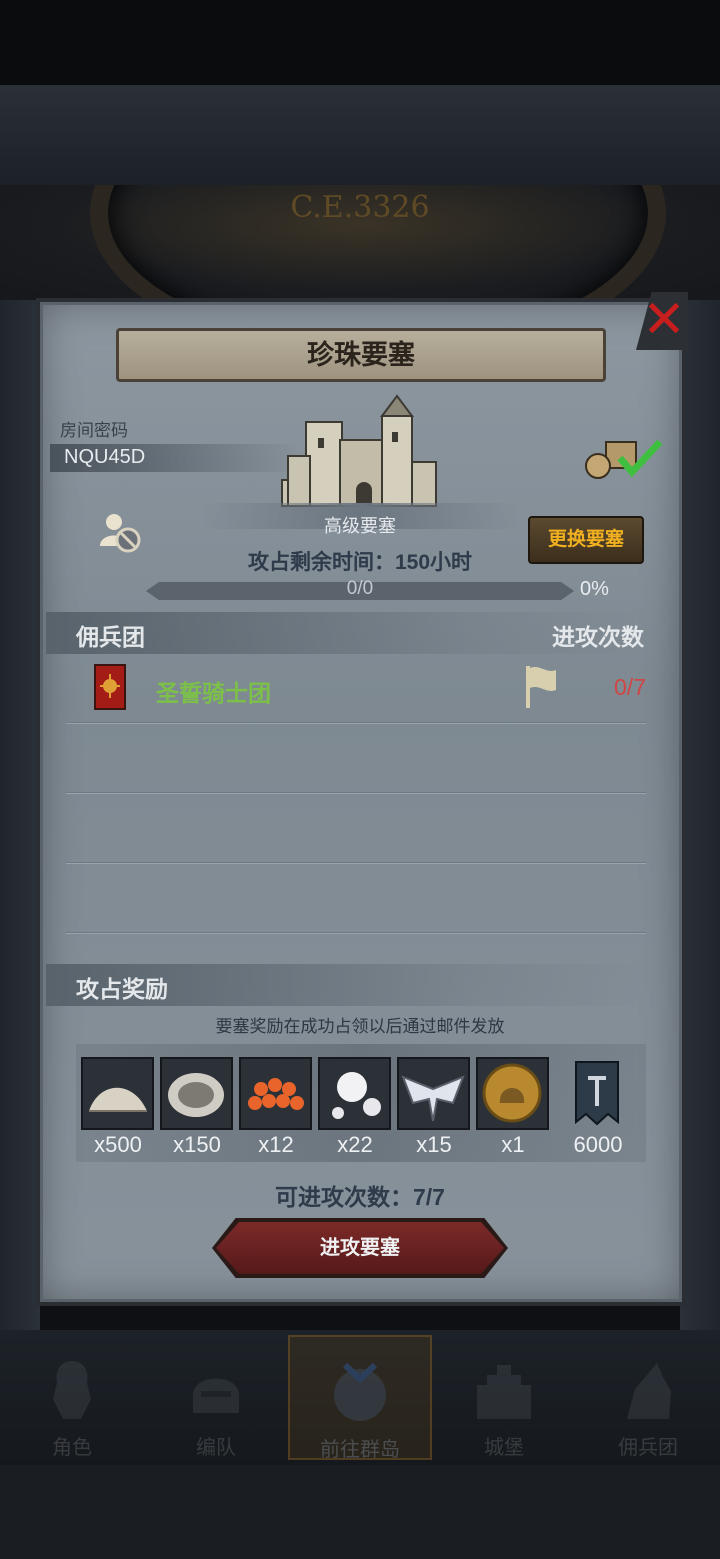  I want to click on fortress-castle-icon, so click(359, 450).